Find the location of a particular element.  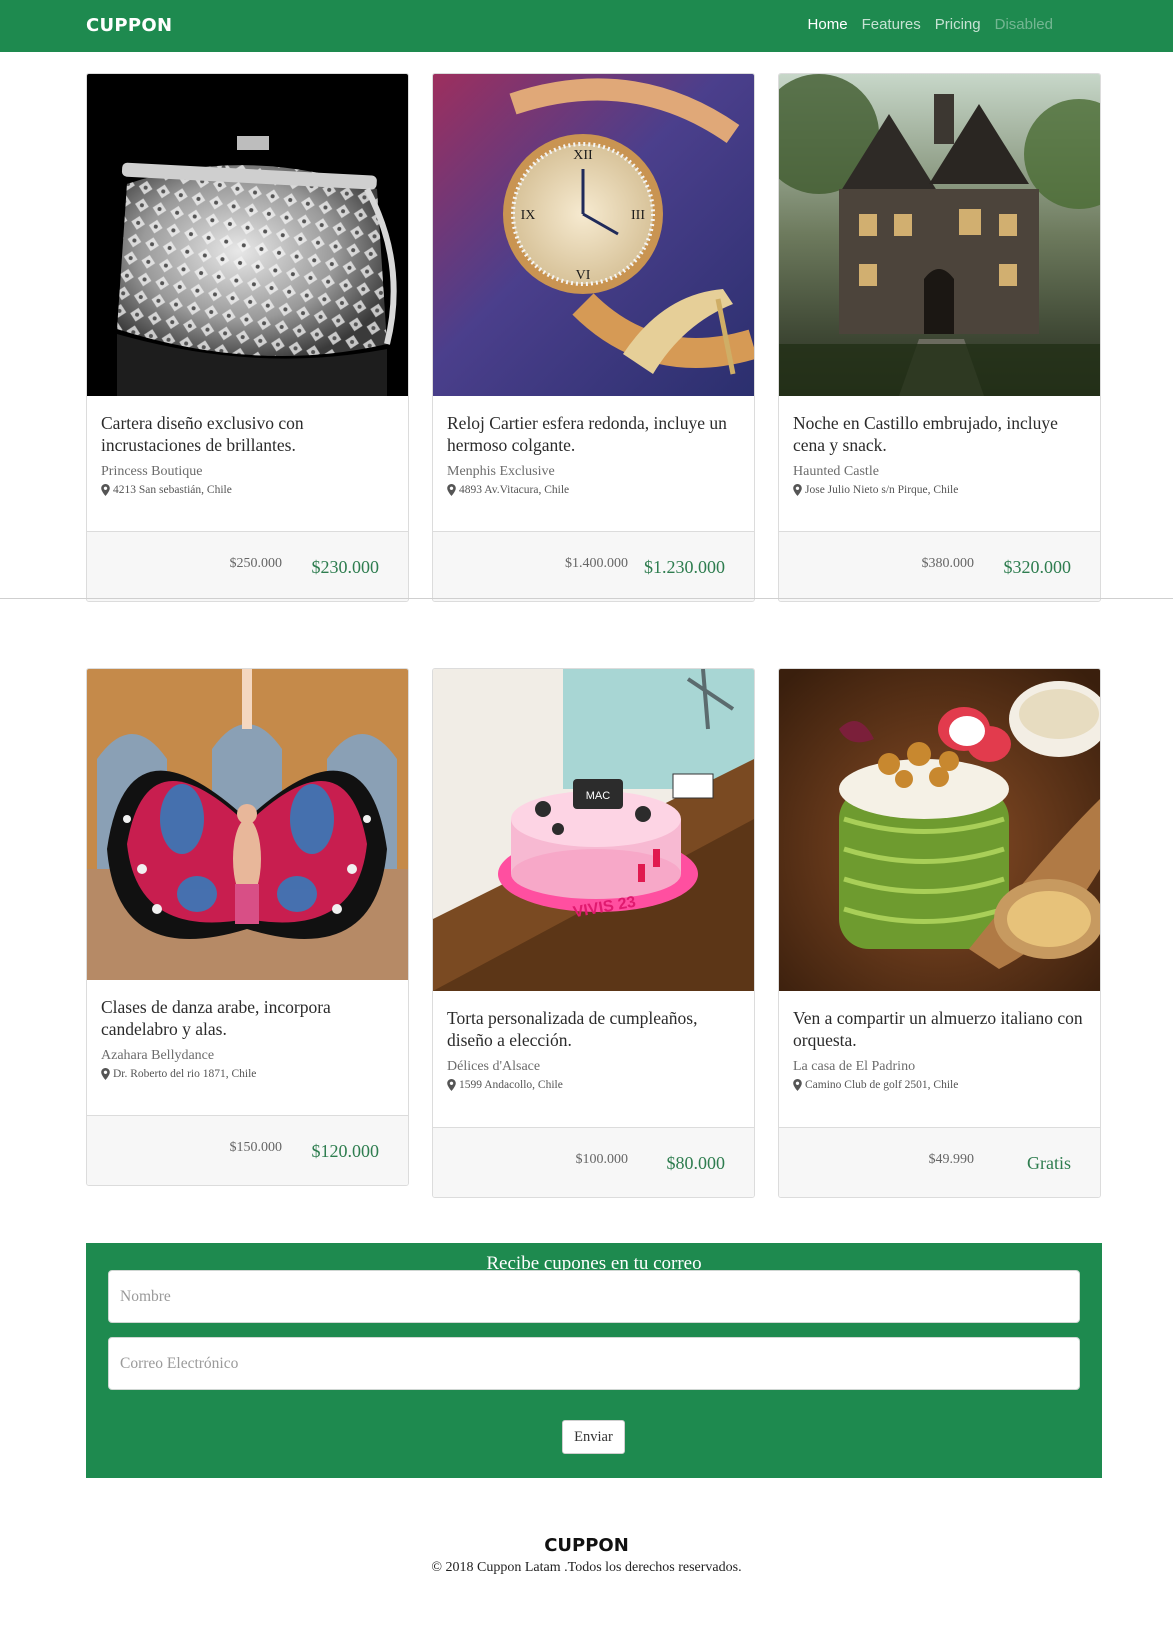

price-new: $320.000 is located at coordinates (1037, 567).